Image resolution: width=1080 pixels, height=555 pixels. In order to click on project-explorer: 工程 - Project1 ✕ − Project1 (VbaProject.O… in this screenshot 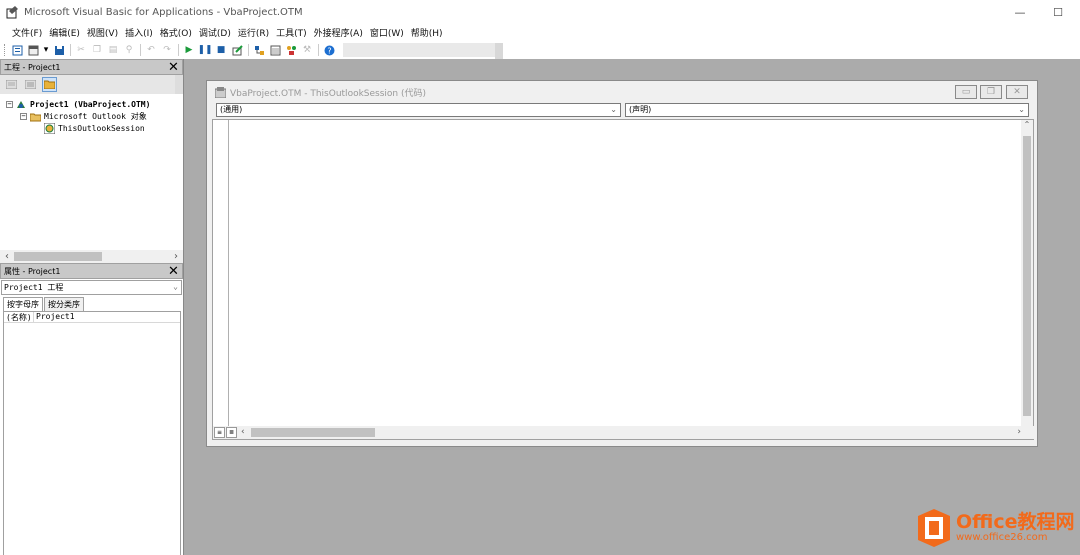, I will do `click(92, 161)`.